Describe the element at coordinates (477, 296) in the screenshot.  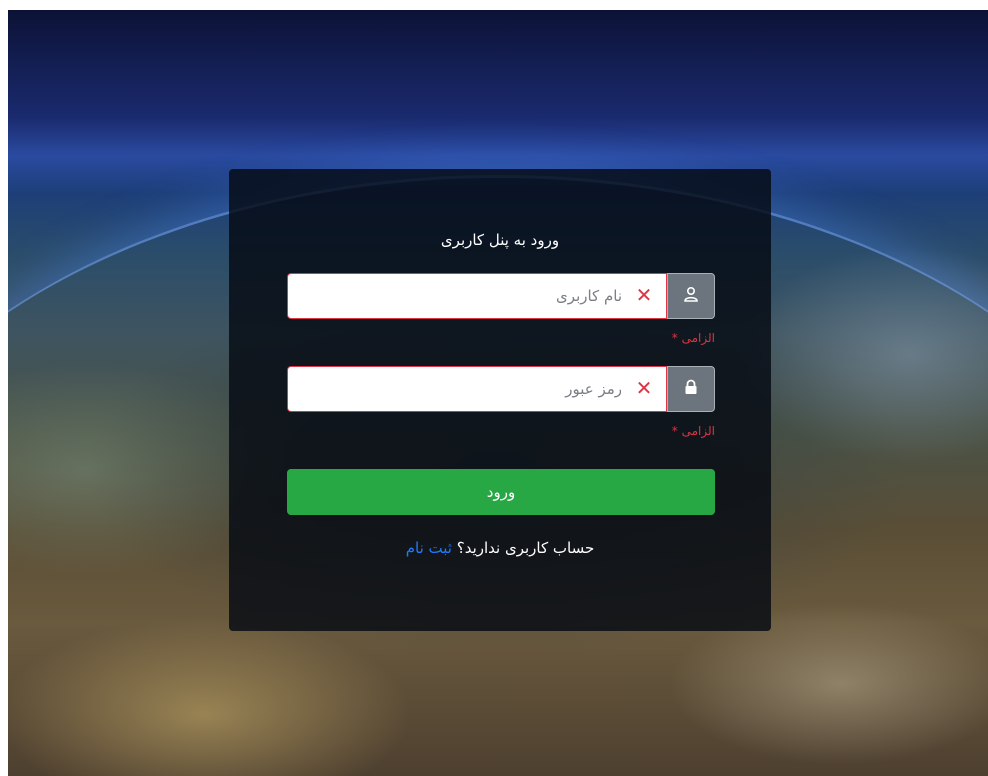
I see `username-input` at that location.